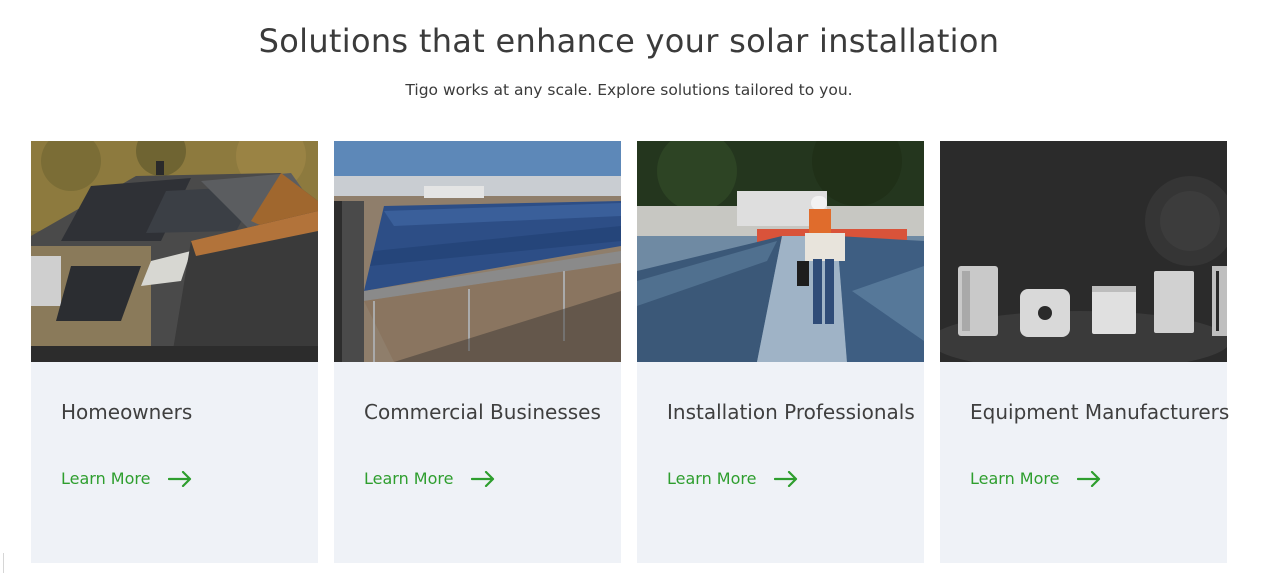 The height and width of the screenshot is (573, 1280). What do you see at coordinates (780, 251) in the screenshot?
I see `card-image-installation` at bounding box center [780, 251].